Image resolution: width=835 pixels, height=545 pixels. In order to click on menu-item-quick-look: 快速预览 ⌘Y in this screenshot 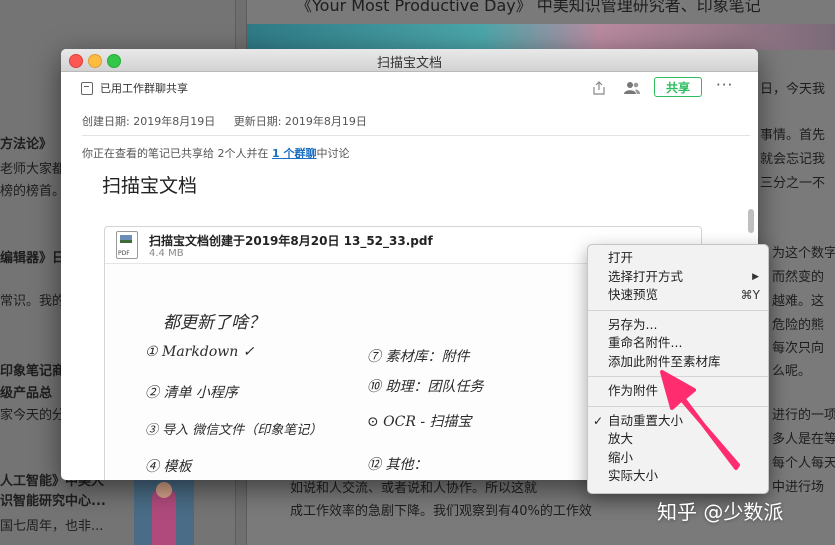, I will do `click(678, 295)`.